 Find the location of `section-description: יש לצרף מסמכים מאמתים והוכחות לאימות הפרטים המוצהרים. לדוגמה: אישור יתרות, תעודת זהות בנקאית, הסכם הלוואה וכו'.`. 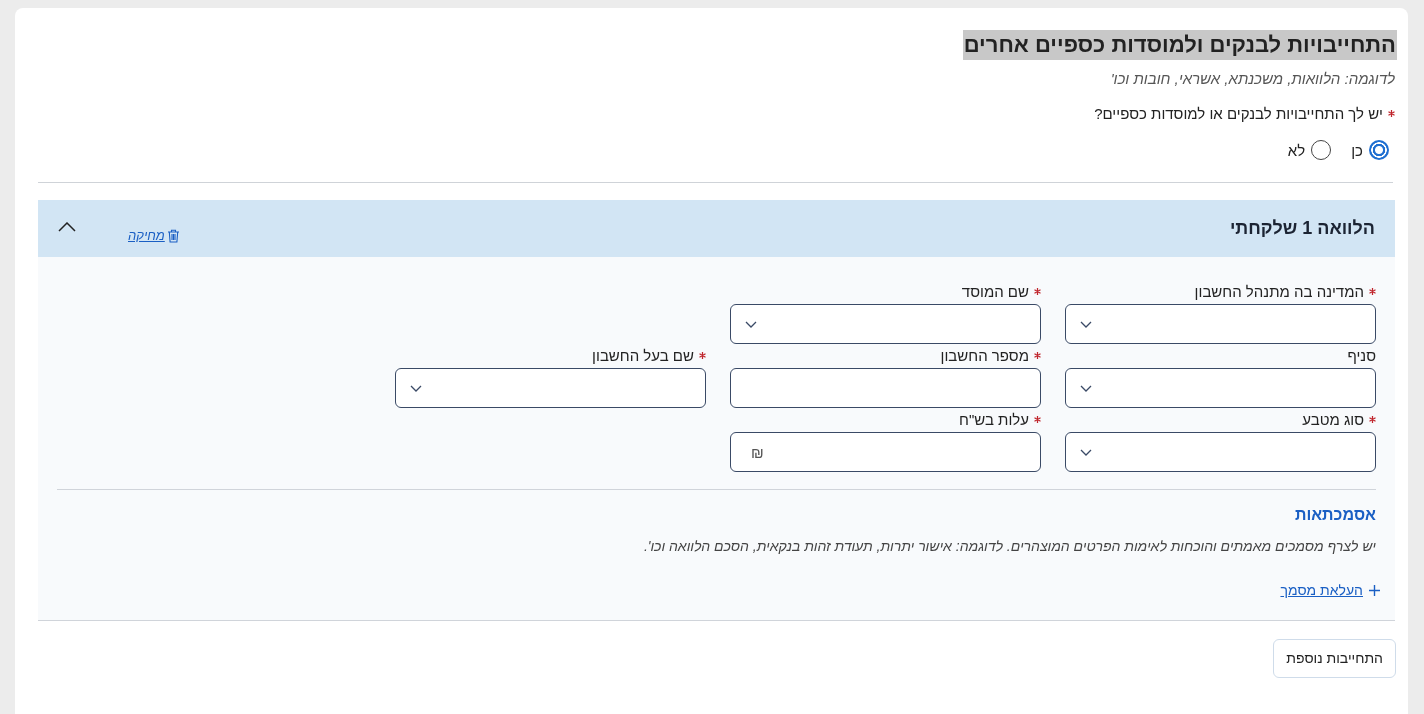

section-description: יש לצרף מסמכים מאמתים והוכחות לאימות הפרטים המוצהרים. לדוגמה: אישור יתרות, תעודת זהות בנקאית, הסכם הלוואה וכו'. is located at coordinates (1009, 546).